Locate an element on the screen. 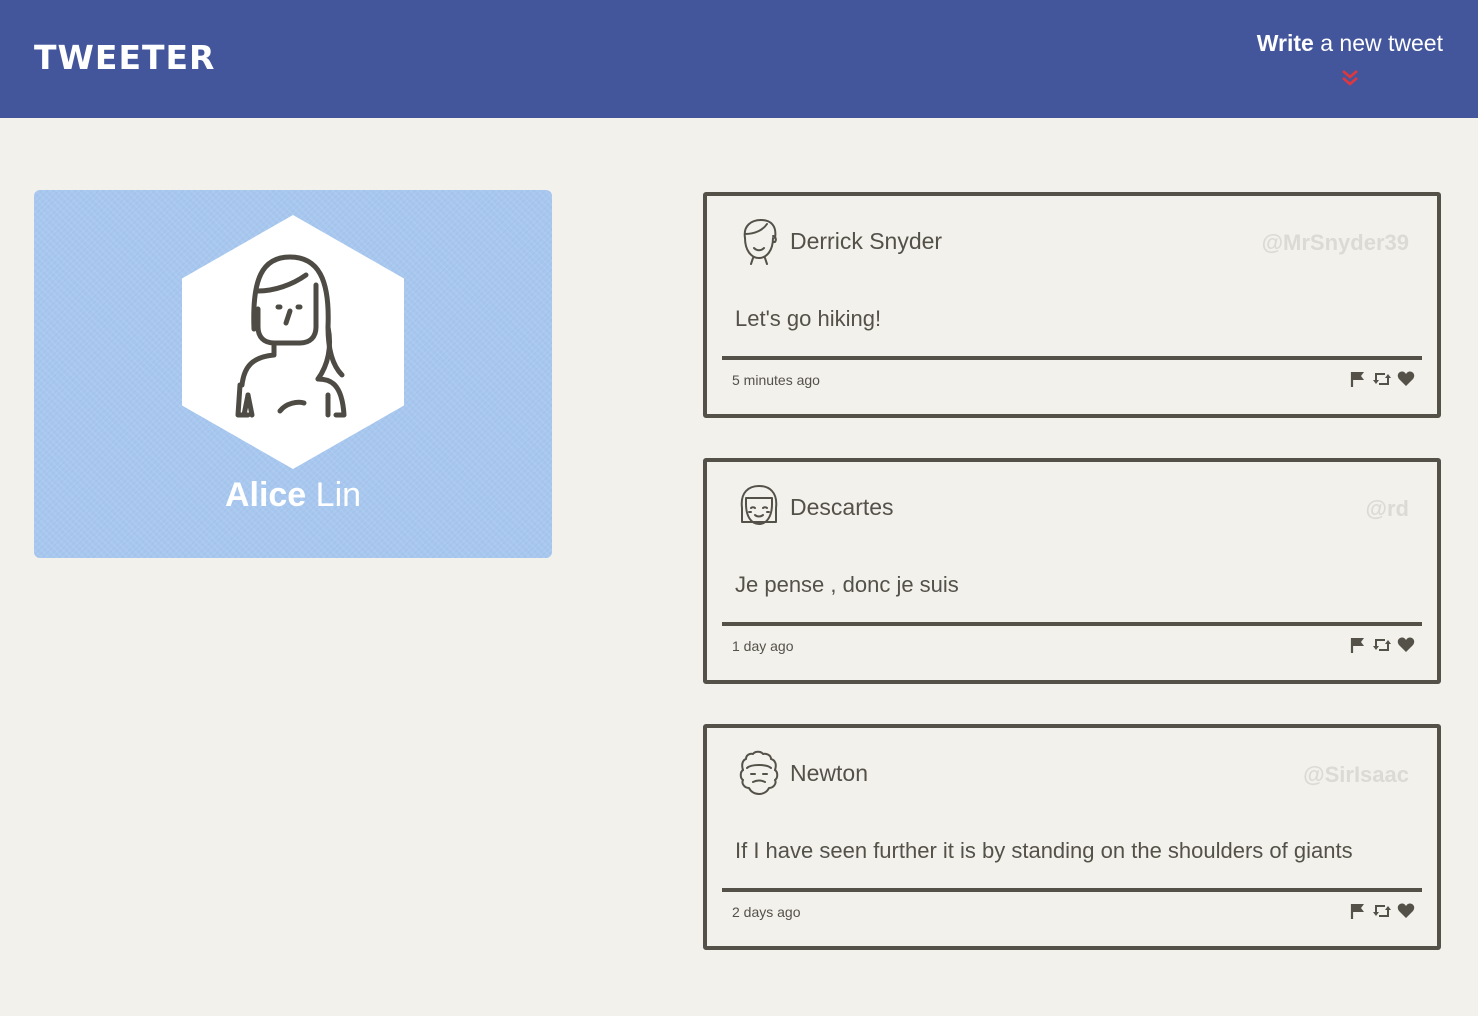 This screenshot has height=1016, width=1478. write-new-tweet-label: Write a new tweet is located at coordinates (1350, 43).